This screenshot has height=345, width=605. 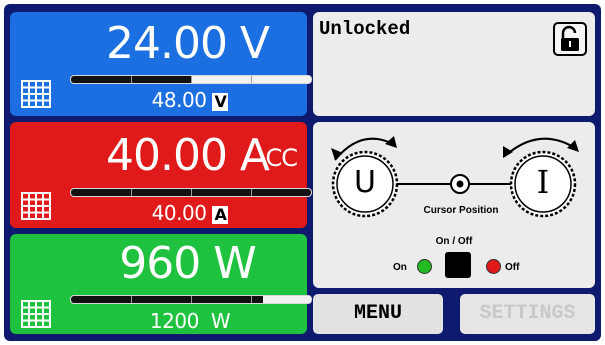 I want to click on output-on-led-icon, so click(x=424, y=266).